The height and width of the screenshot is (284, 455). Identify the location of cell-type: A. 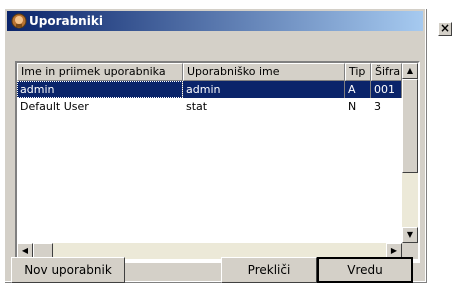
(358, 89).